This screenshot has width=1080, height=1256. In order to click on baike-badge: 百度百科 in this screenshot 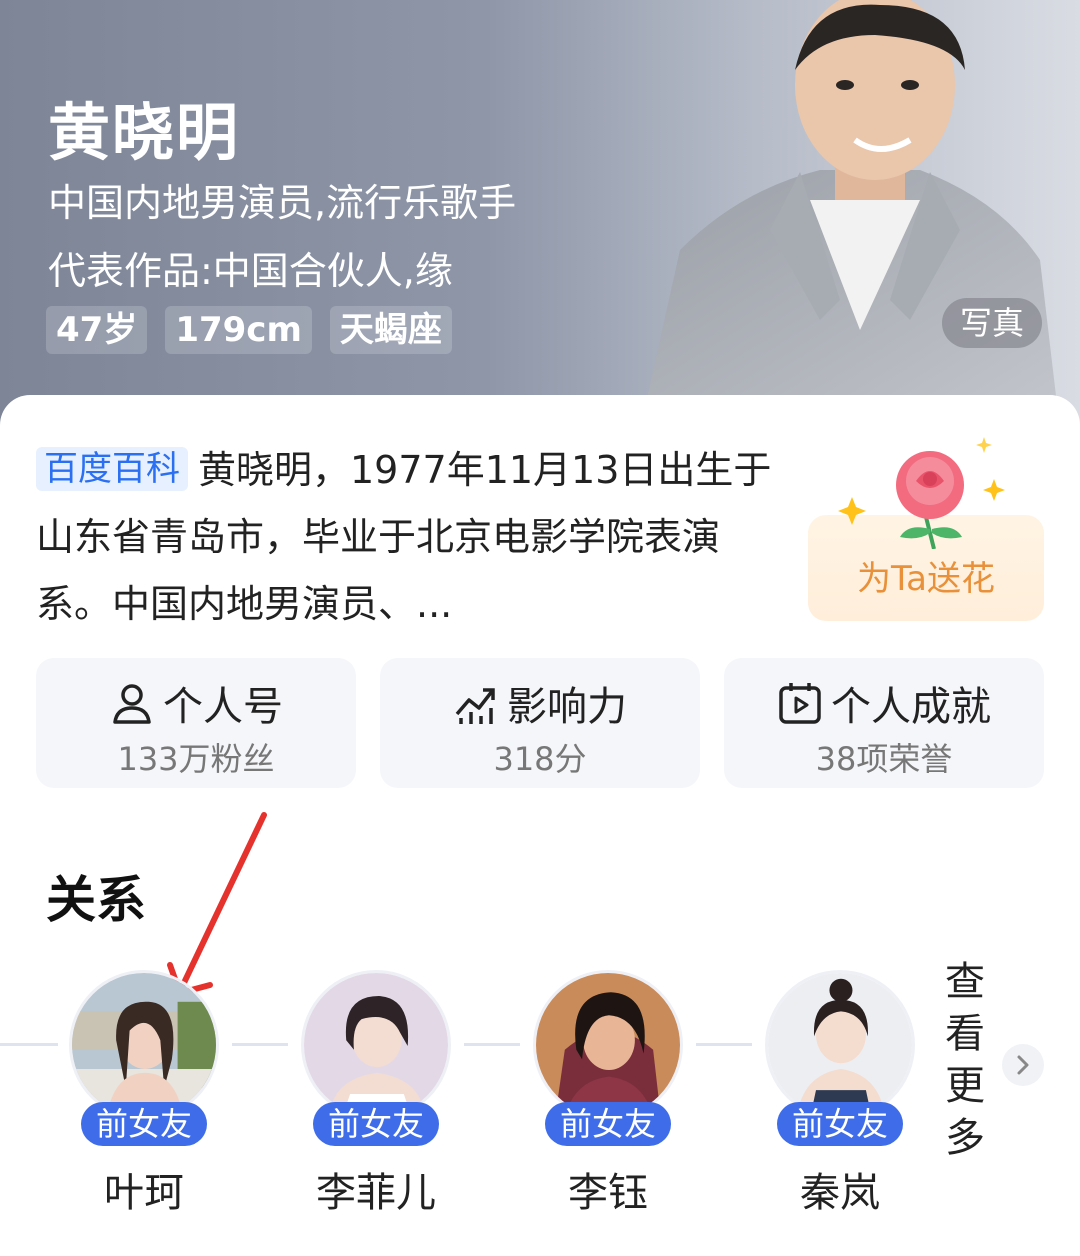, I will do `click(112, 469)`.